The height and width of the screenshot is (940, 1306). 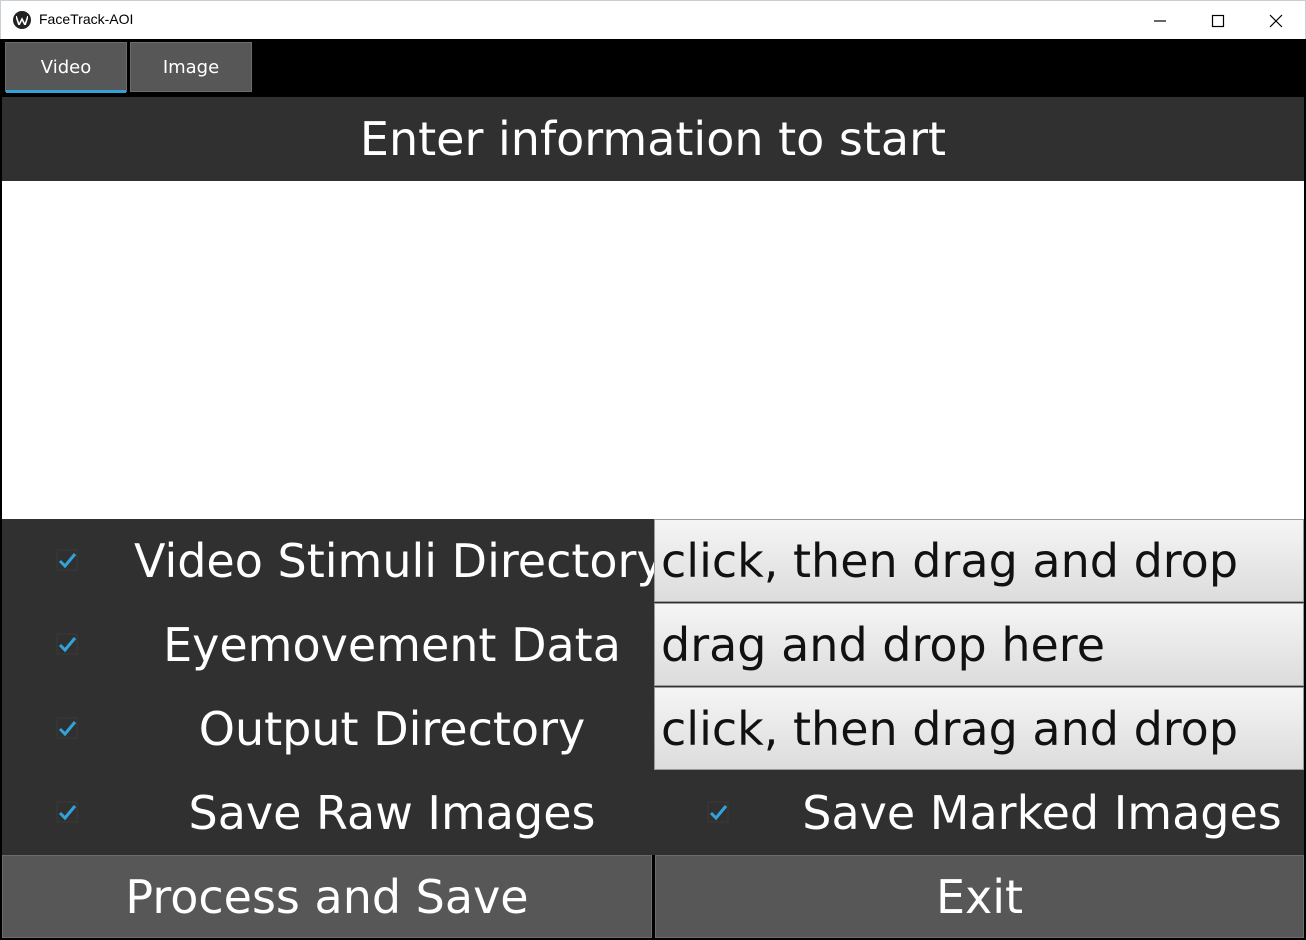 I want to click on save-marked-label: Save Marked Images, so click(x=1042, y=813).